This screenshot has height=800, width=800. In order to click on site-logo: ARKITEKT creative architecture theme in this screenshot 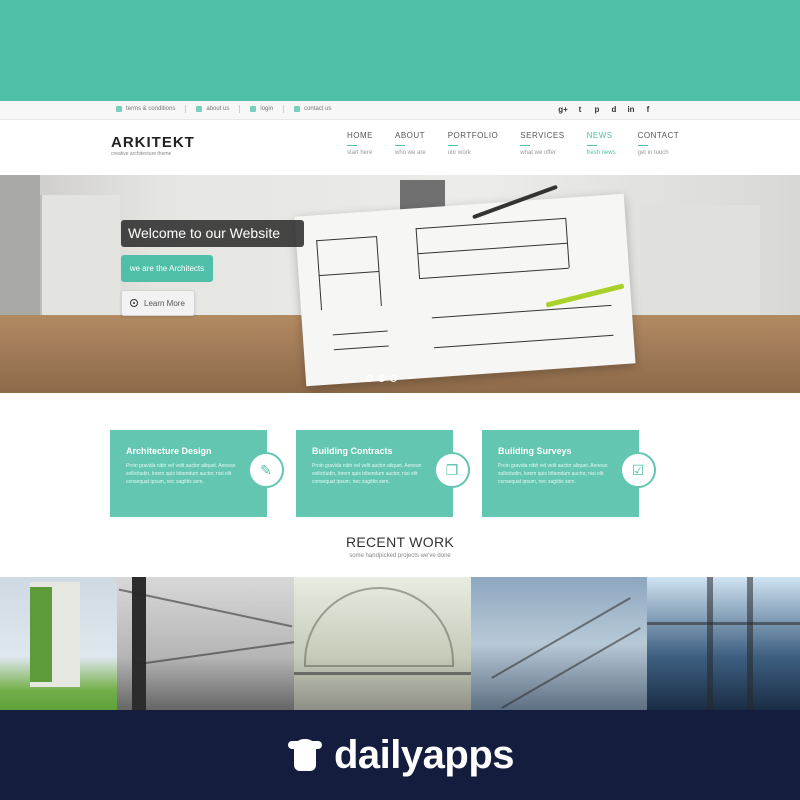, I will do `click(153, 146)`.